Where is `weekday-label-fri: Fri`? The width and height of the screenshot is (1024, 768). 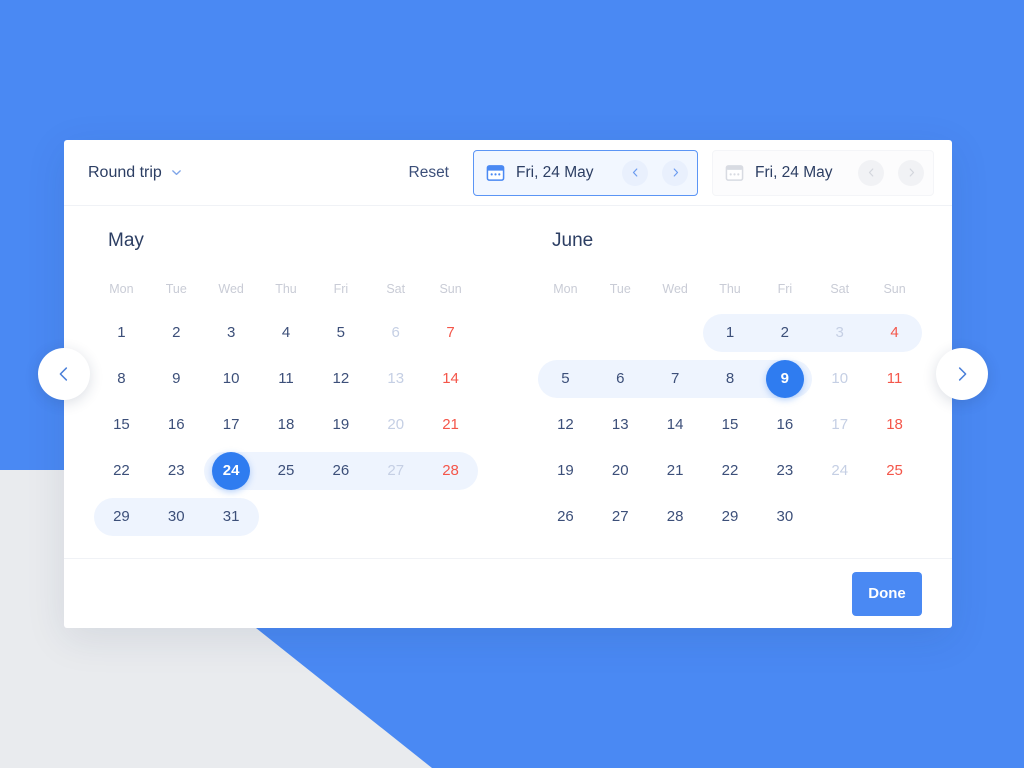 weekday-label-fri: Fri is located at coordinates (785, 289).